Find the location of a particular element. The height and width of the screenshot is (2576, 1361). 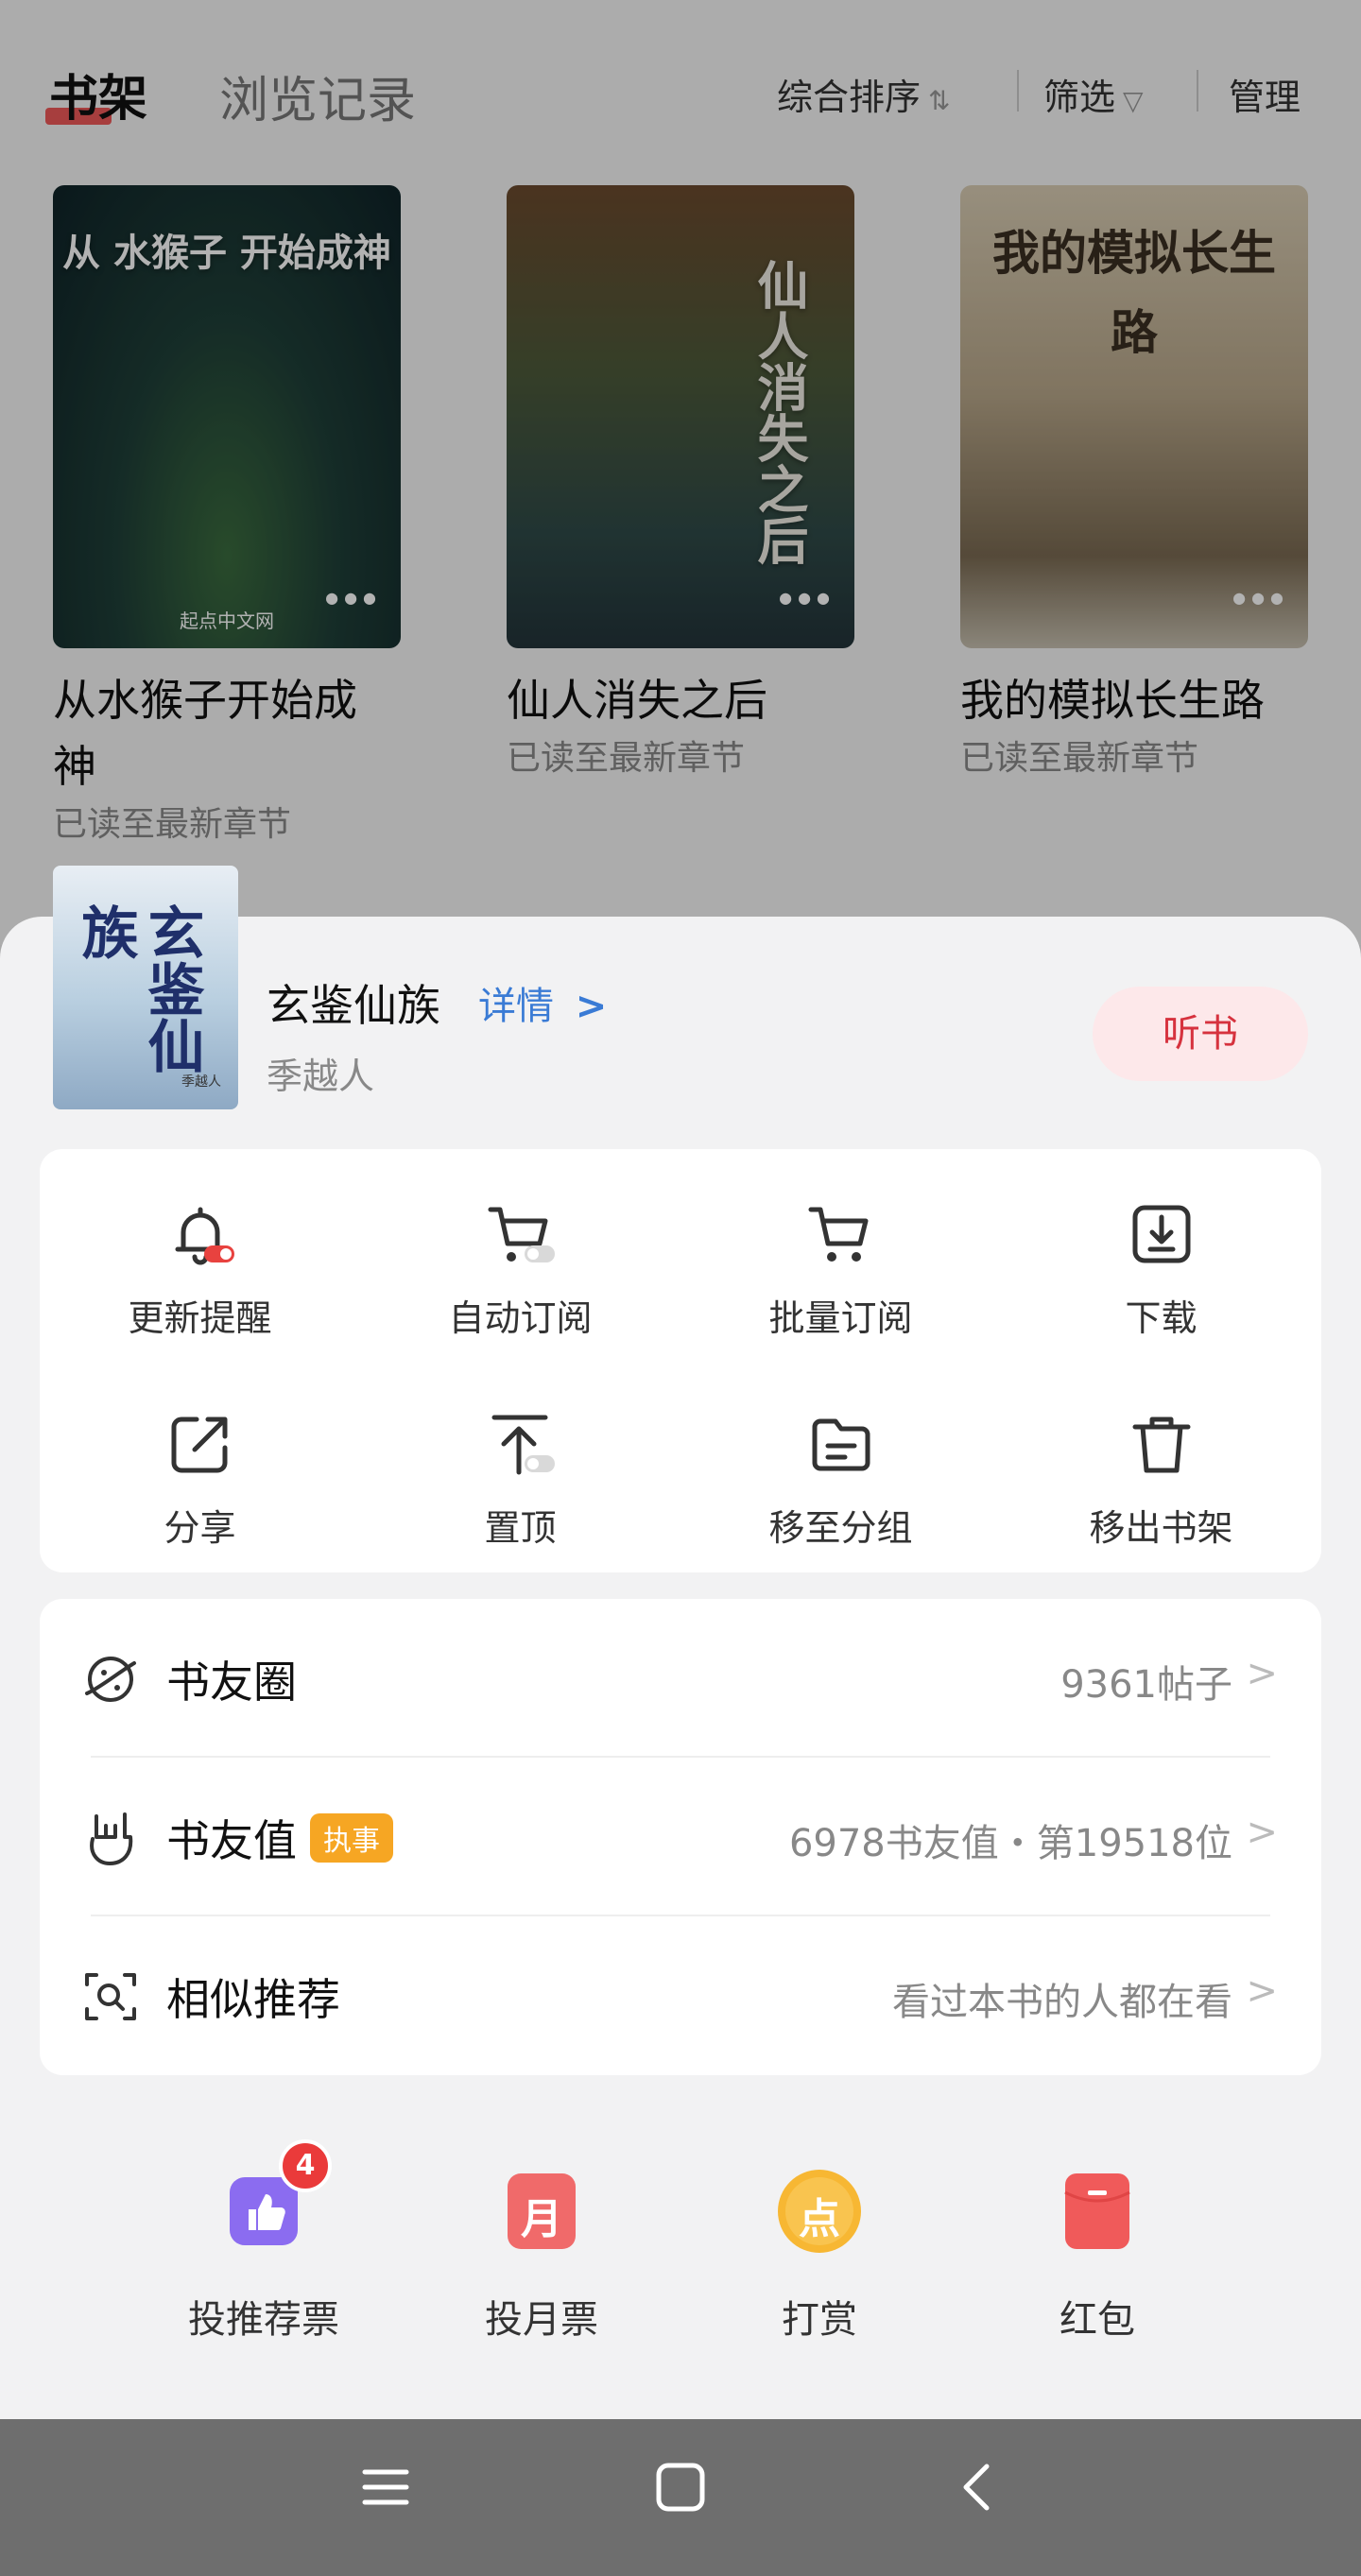

sheet-book-title: 玄鉴仙族 is located at coordinates (353, 1005).